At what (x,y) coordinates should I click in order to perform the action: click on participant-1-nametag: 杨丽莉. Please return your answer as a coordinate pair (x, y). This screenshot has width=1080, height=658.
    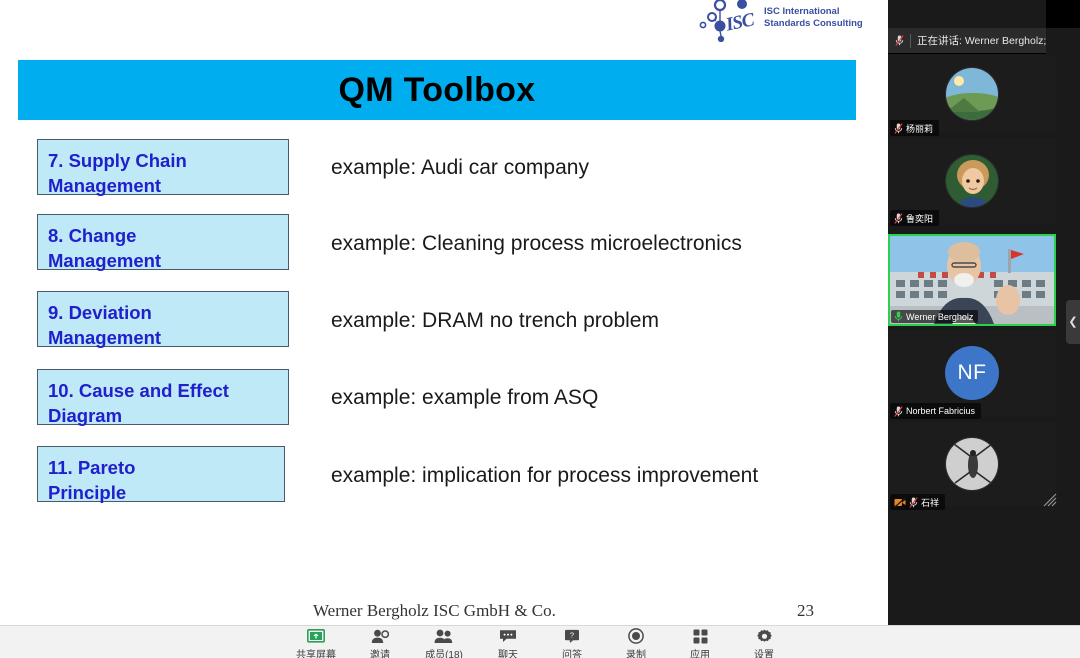
    Looking at the image, I should click on (915, 128).